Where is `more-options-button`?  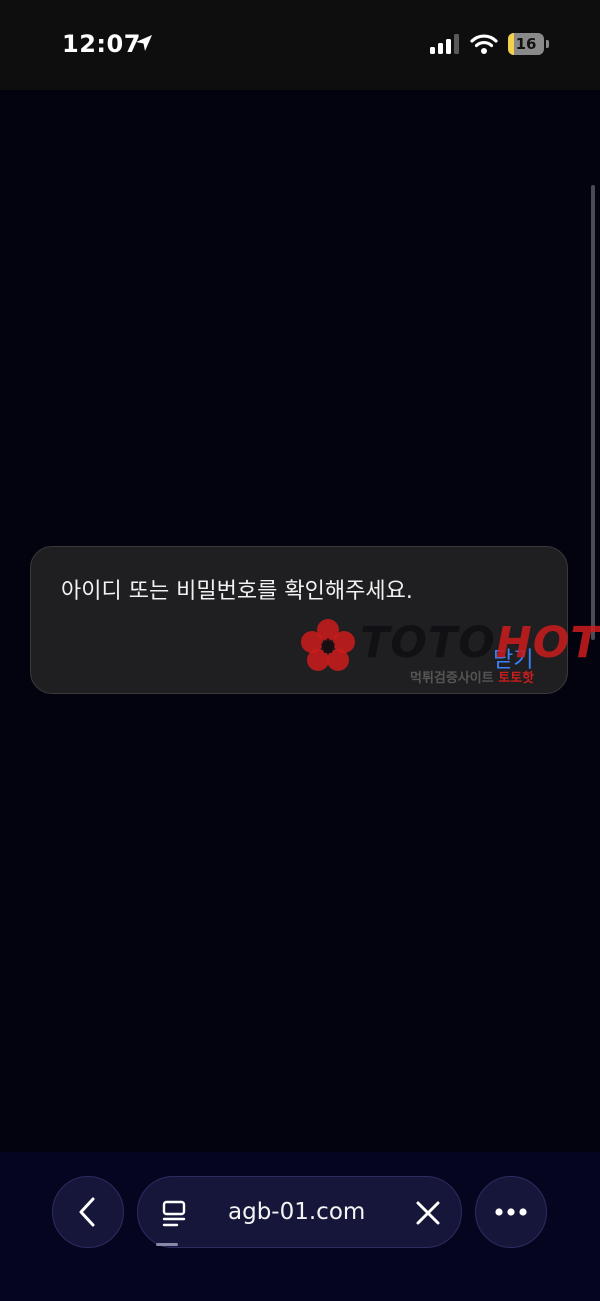
more-options-button is located at coordinates (511, 1212).